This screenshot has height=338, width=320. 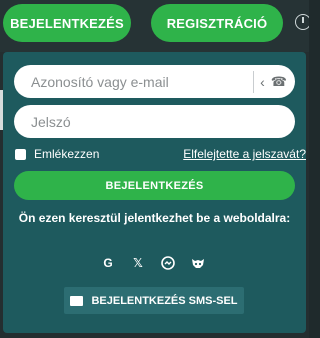 I want to click on identifier-input: Azonosító vagy e-mail ‹ ☎, so click(x=154, y=81).